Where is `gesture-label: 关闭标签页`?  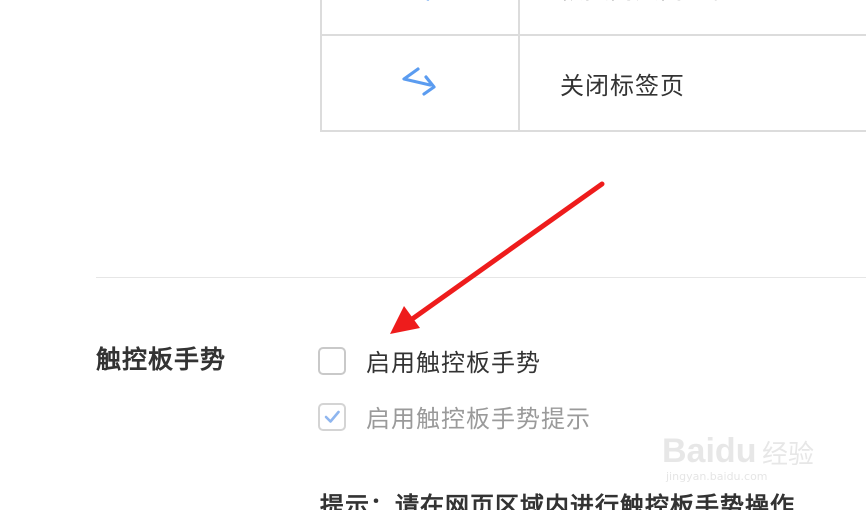
gesture-label: 关闭标签页 is located at coordinates (622, 85).